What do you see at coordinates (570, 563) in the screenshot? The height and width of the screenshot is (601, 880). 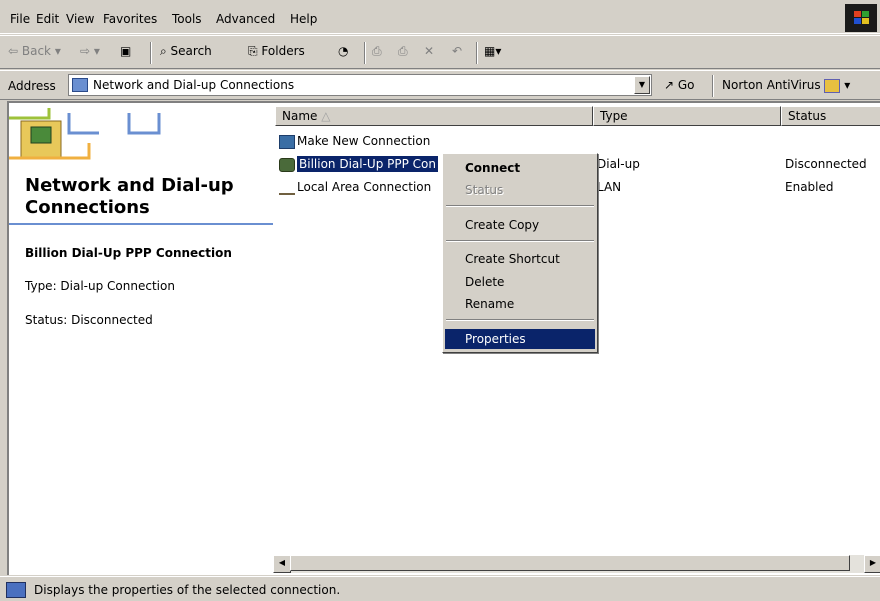 I see `scroll-thumb` at bounding box center [570, 563].